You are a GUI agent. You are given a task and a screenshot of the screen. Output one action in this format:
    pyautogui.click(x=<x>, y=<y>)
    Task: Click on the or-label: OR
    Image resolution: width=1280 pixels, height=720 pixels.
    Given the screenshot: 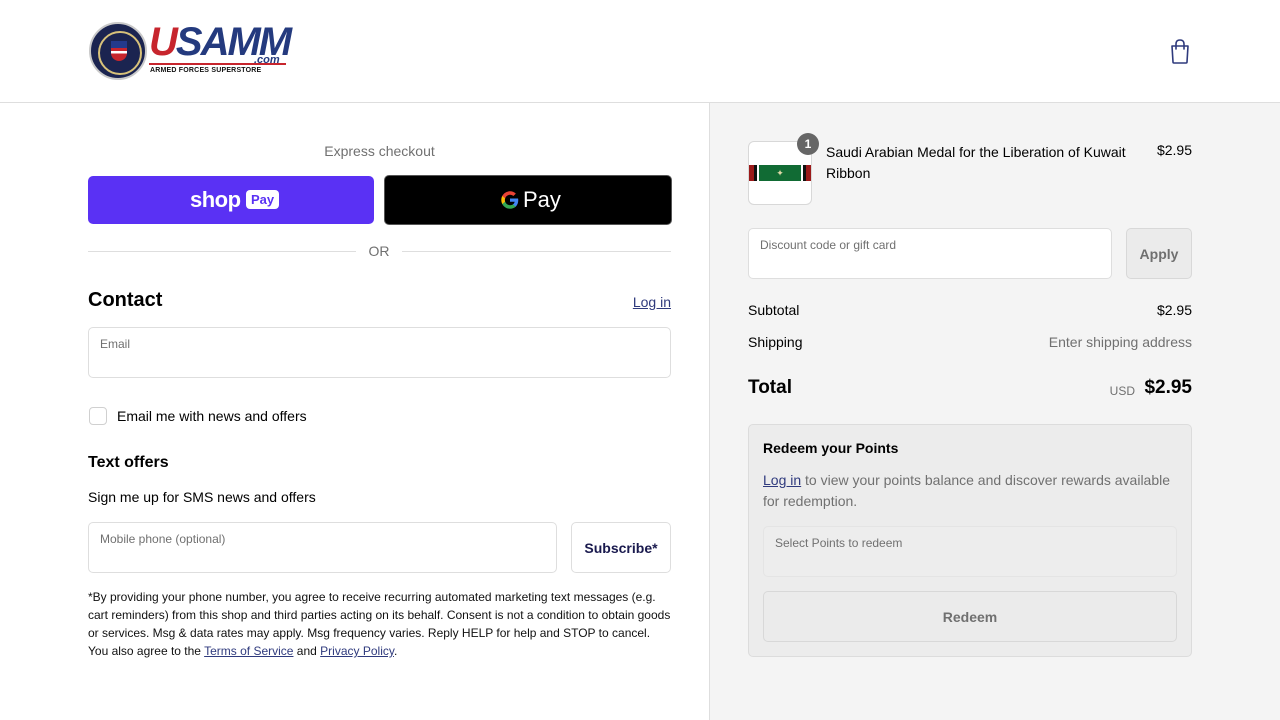 What is the action you would take?
    pyautogui.click(x=379, y=251)
    